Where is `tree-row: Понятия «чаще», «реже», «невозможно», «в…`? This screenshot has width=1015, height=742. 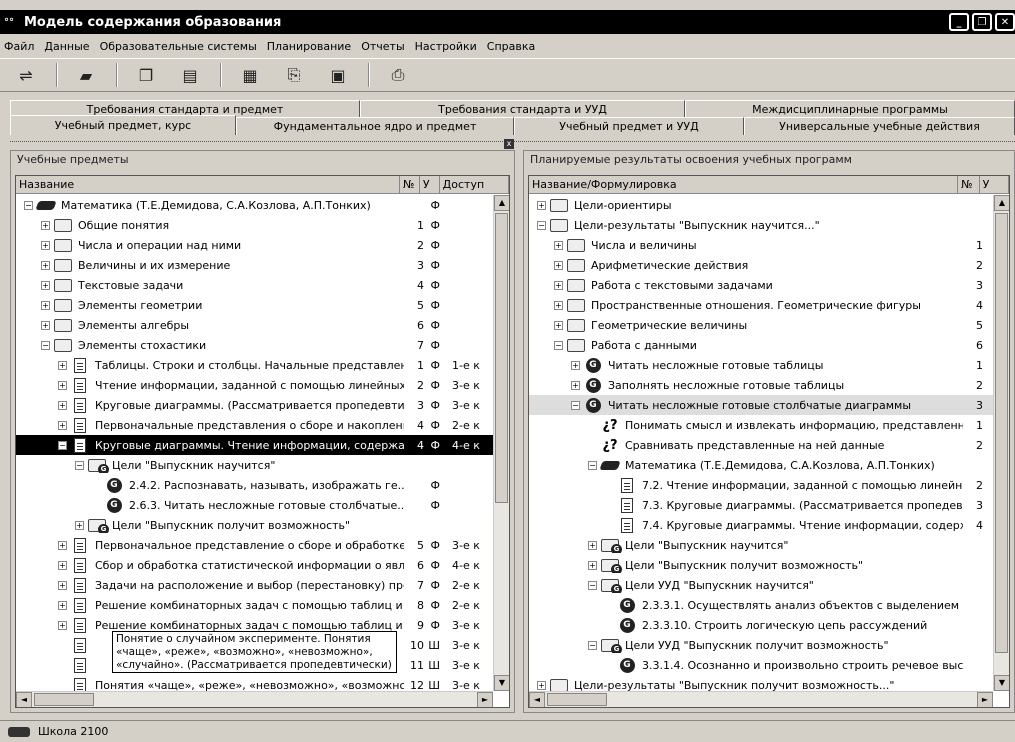 tree-row: Понятия «чаще», «реже», «невозможно», «в… is located at coordinates (254, 683).